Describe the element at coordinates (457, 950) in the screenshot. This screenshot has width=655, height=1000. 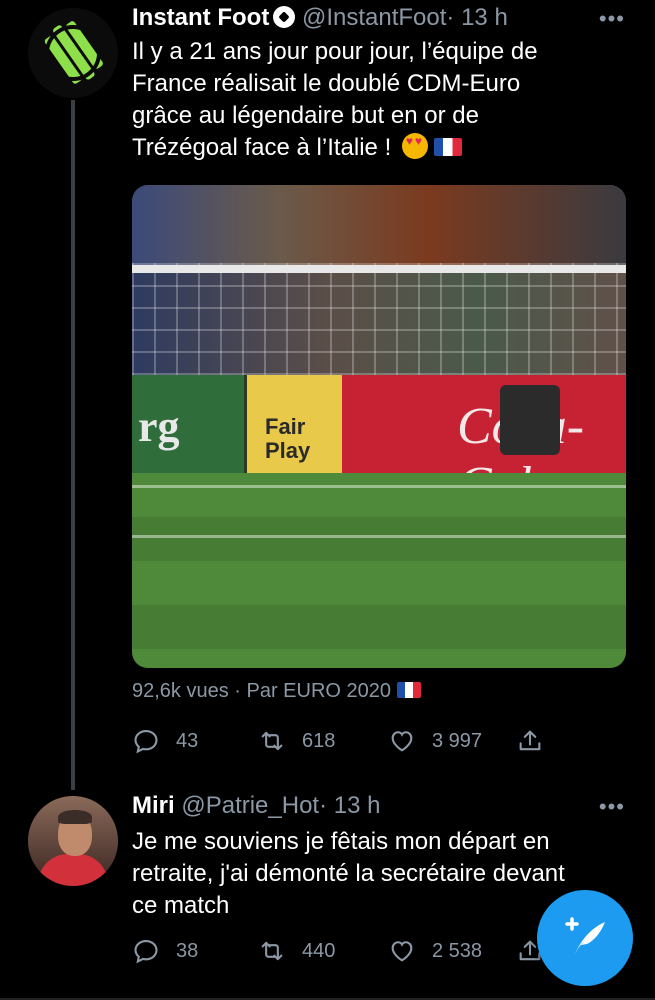
I see `like-count: 2 538` at that location.